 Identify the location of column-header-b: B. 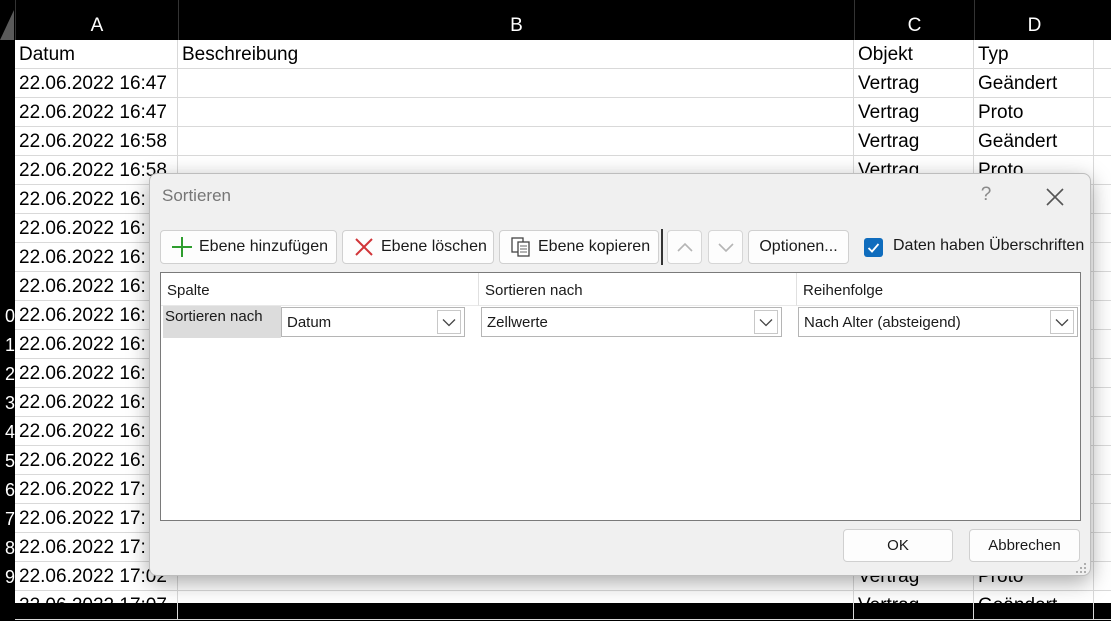
(516, 20).